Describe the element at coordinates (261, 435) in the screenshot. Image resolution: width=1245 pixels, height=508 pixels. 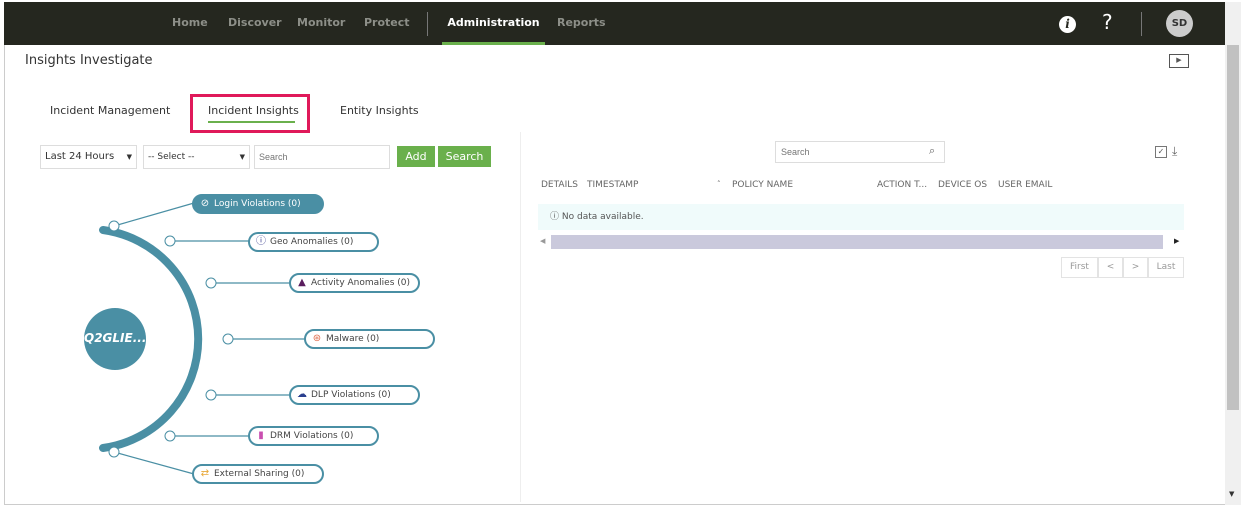
I see `file-icon: ▮` at that location.